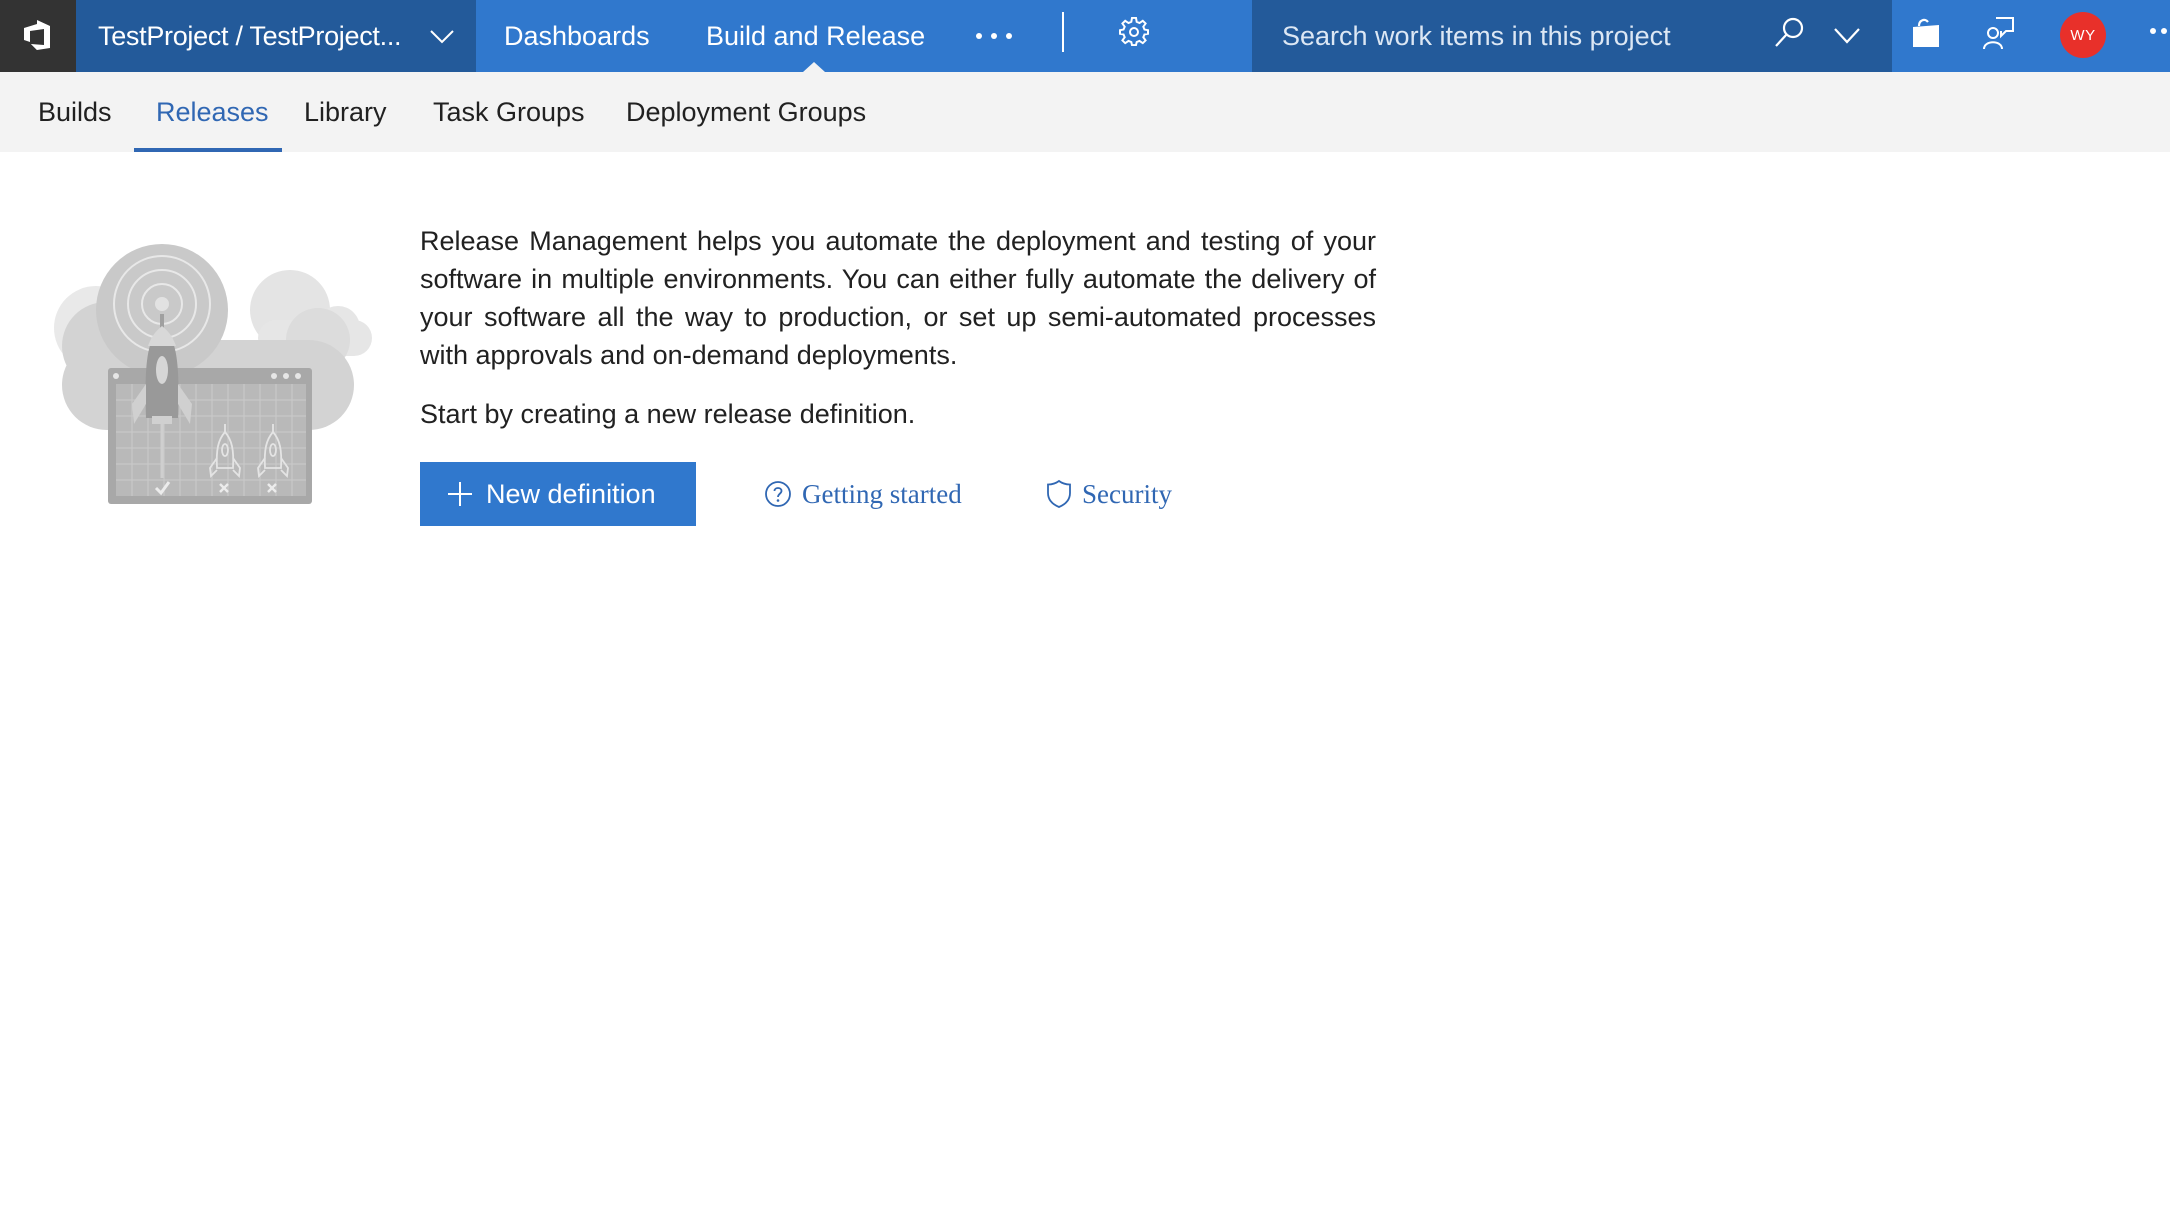 Image resolution: width=2170 pixels, height=1232 pixels. I want to click on getting-started-link: Getting started, so click(863, 494).